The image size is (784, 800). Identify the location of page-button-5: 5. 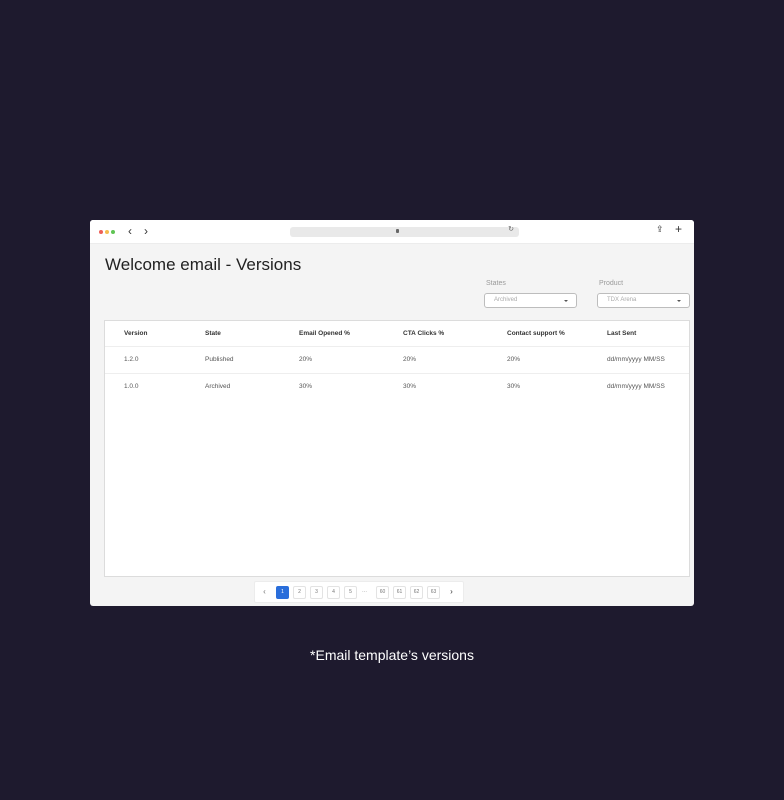
(350, 592).